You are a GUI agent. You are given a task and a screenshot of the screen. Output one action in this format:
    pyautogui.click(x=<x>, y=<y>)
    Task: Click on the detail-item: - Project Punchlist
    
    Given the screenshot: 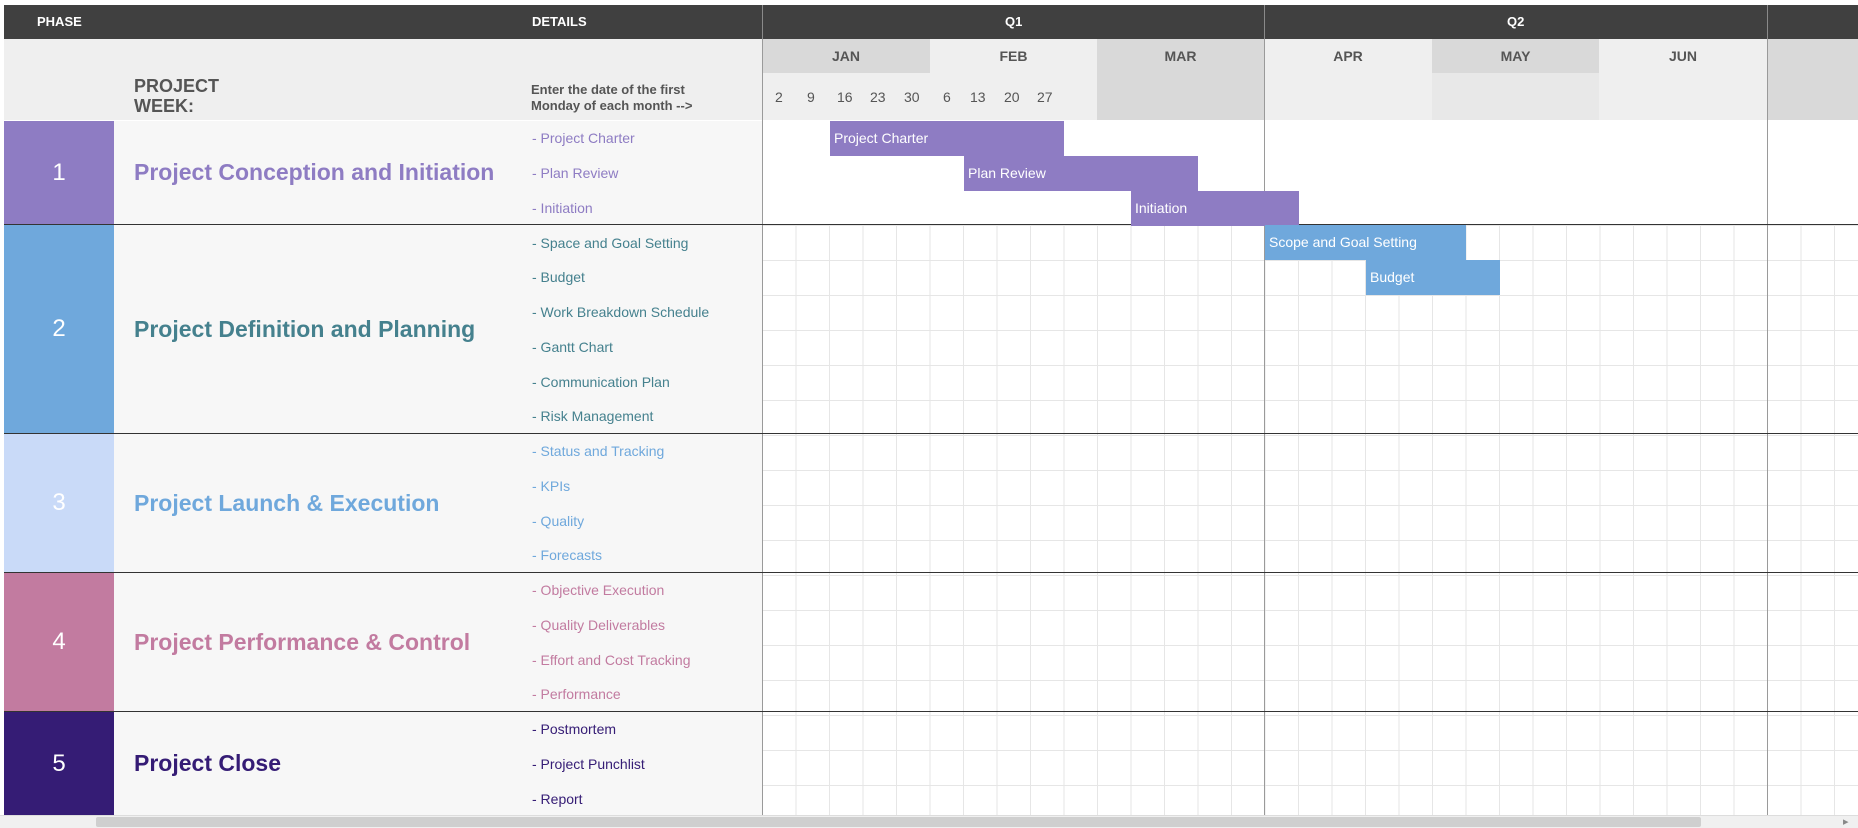 What is the action you would take?
    pyautogui.click(x=588, y=764)
    